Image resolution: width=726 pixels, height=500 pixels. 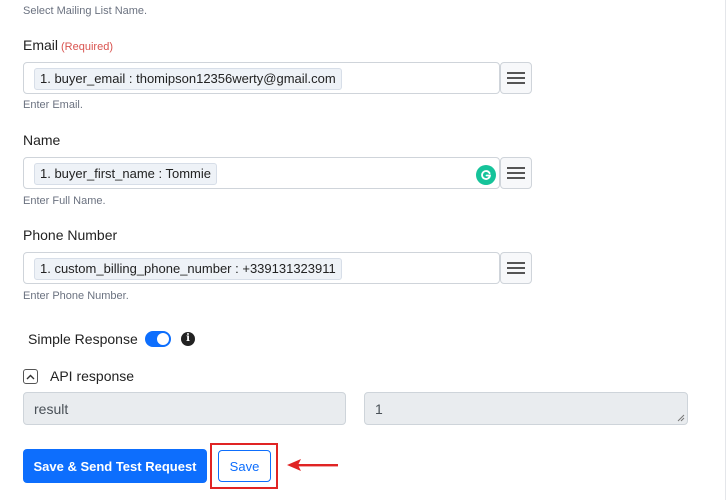 I want to click on chevron-up-icon, so click(x=30, y=376).